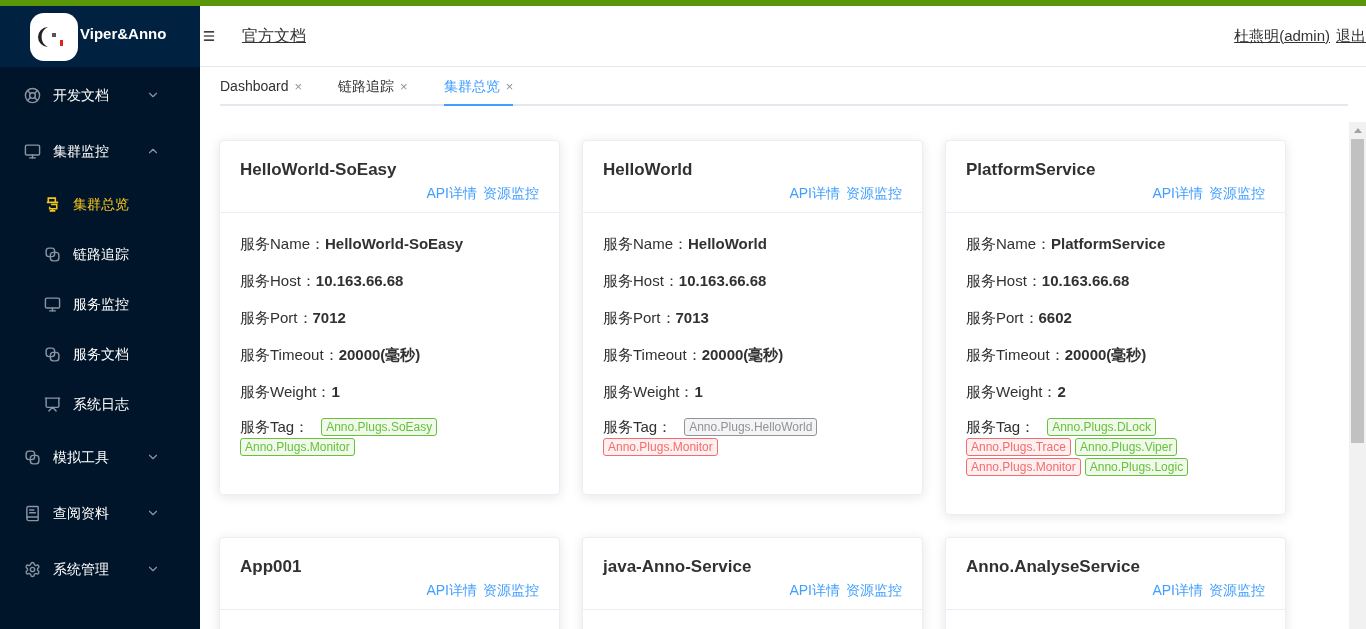  What do you see at coordinates (1282, 36) in the screenshot?
I see `user-link: 杜燕明(admin)` at bounding box center [1282, 36].